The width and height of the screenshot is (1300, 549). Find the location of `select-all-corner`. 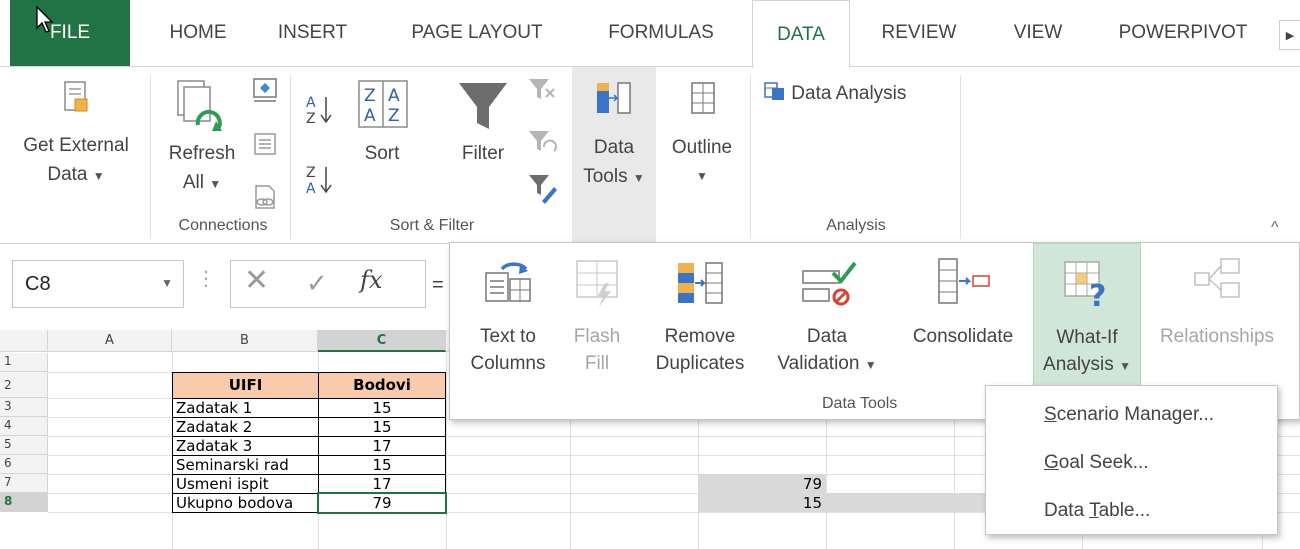

select-all-corner is located at coordinates (24, 341).